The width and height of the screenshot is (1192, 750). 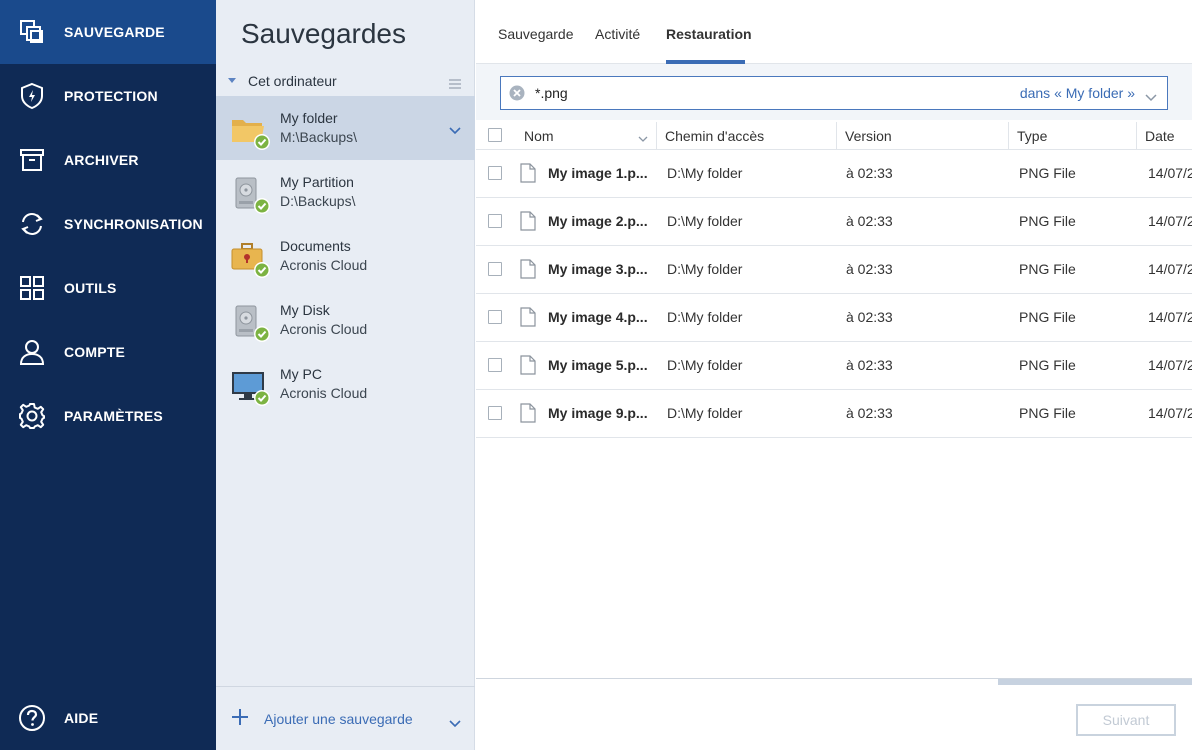 I want to click on plus-icon, so click(x=240, y=717).